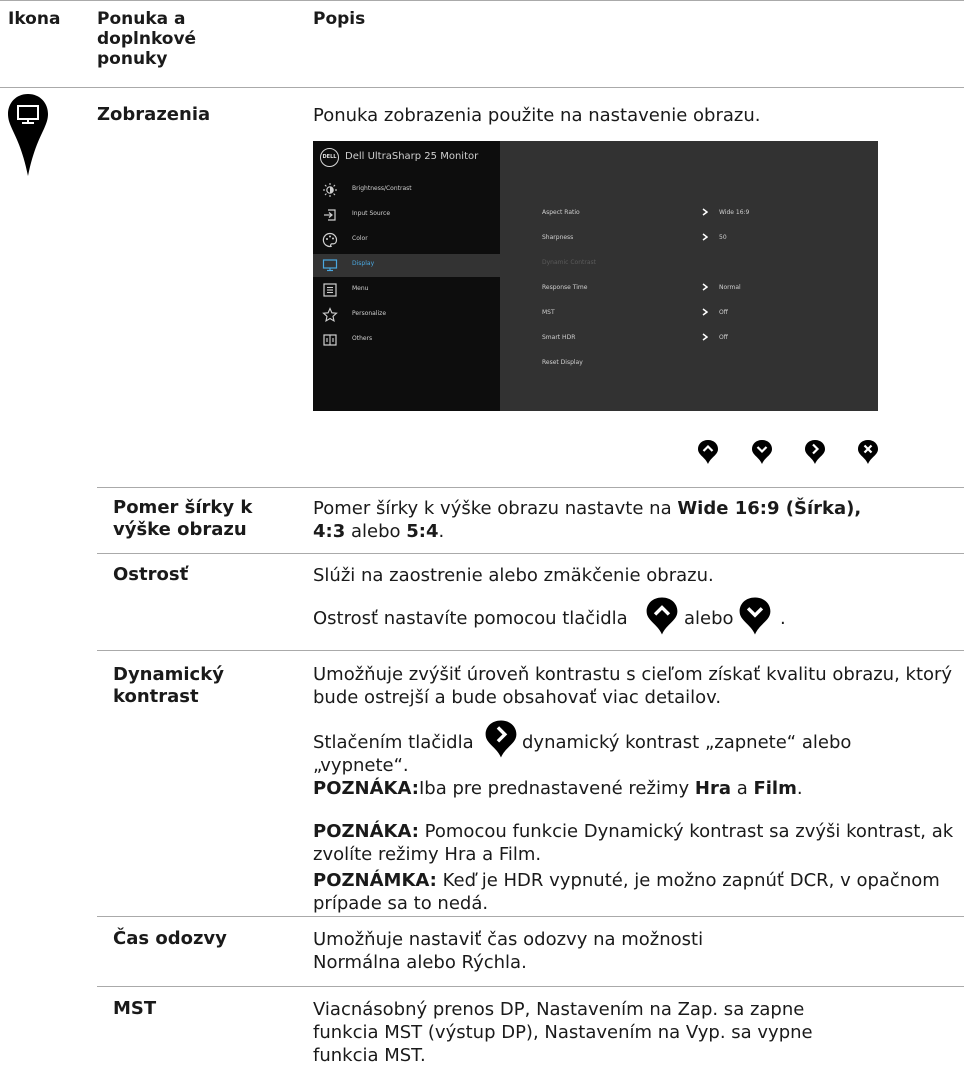 This screenshot has width=964, height=1081. I want to click on dynamic-contrast-instruction: Stlačením tlačidla, so click(393, 742).